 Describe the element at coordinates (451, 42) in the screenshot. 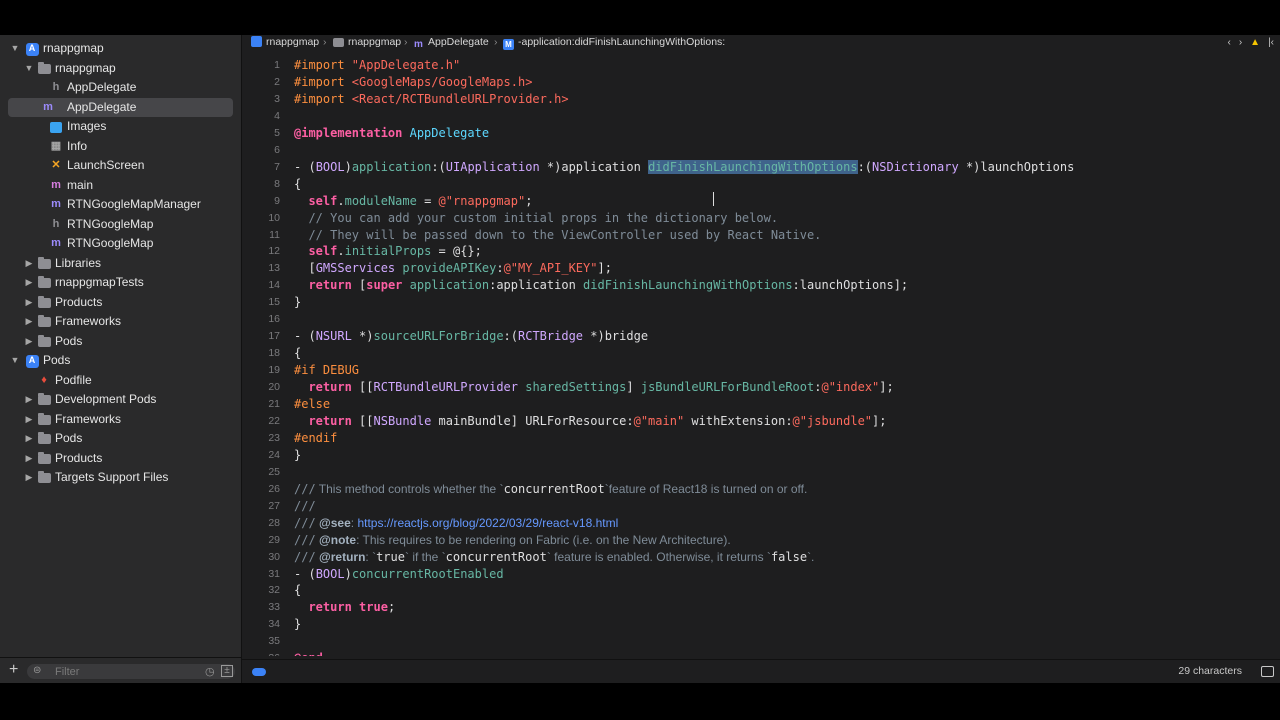

I see `breadcrumb-file: m AppDelegate` at that location.